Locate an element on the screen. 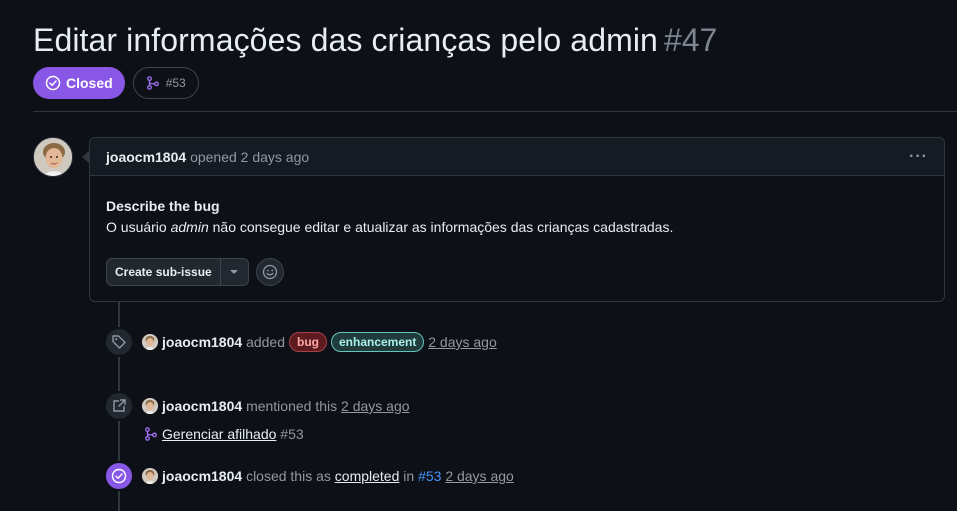 The image size is (957, 511). closed-state-badge: Closed is located at coordinates (79, 83).